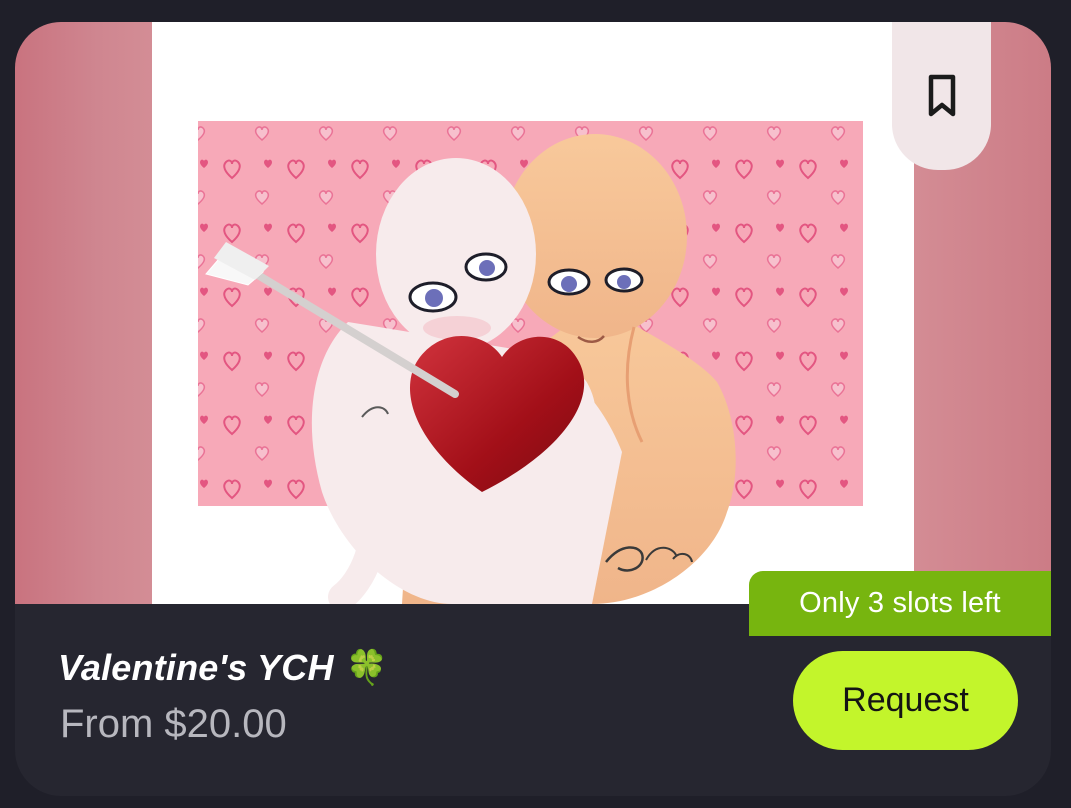 This screenshot has height=808, width=1071. I want to click on bookmark-button, so click(941, 96).